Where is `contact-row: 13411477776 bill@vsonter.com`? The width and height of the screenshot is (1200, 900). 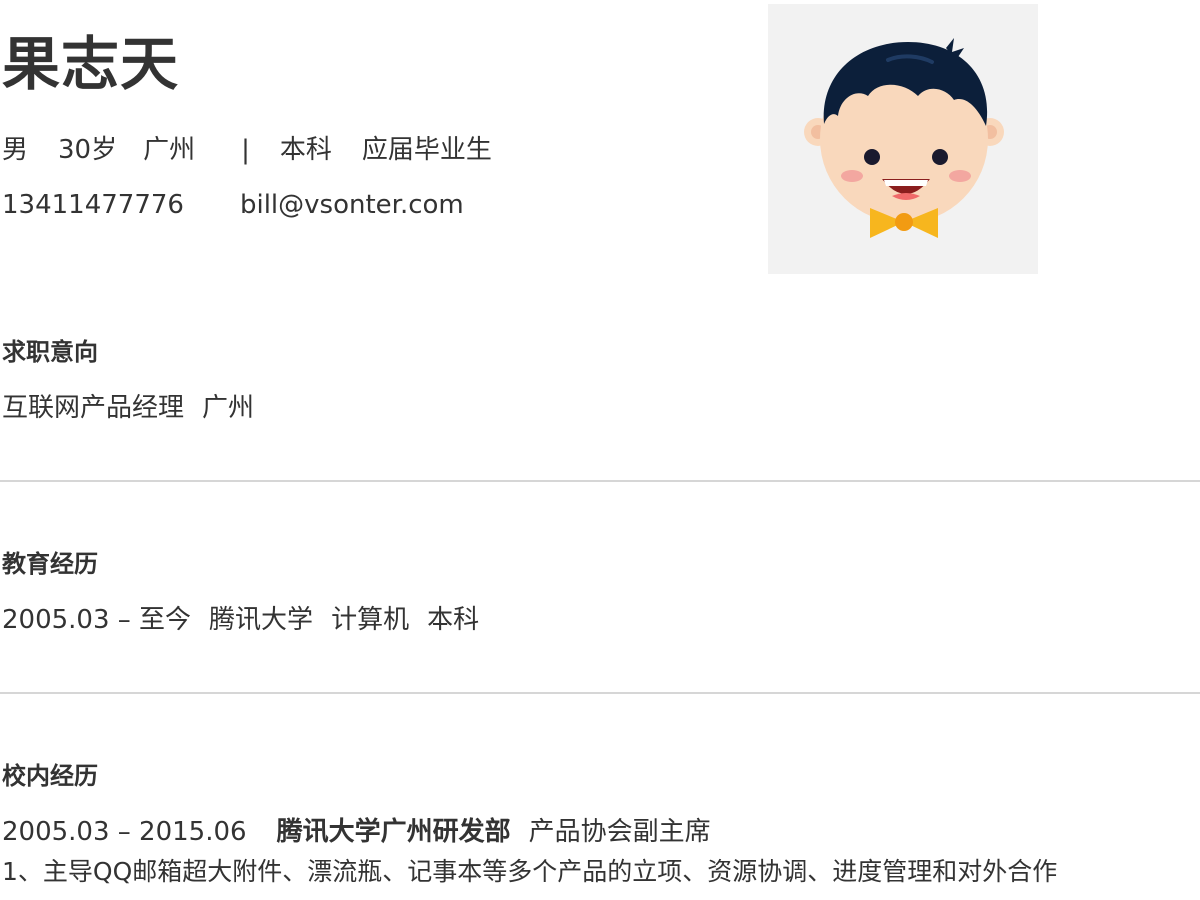 contact-row: 13411477776 bill@vsonter.com is located at coordinates (233, 205).